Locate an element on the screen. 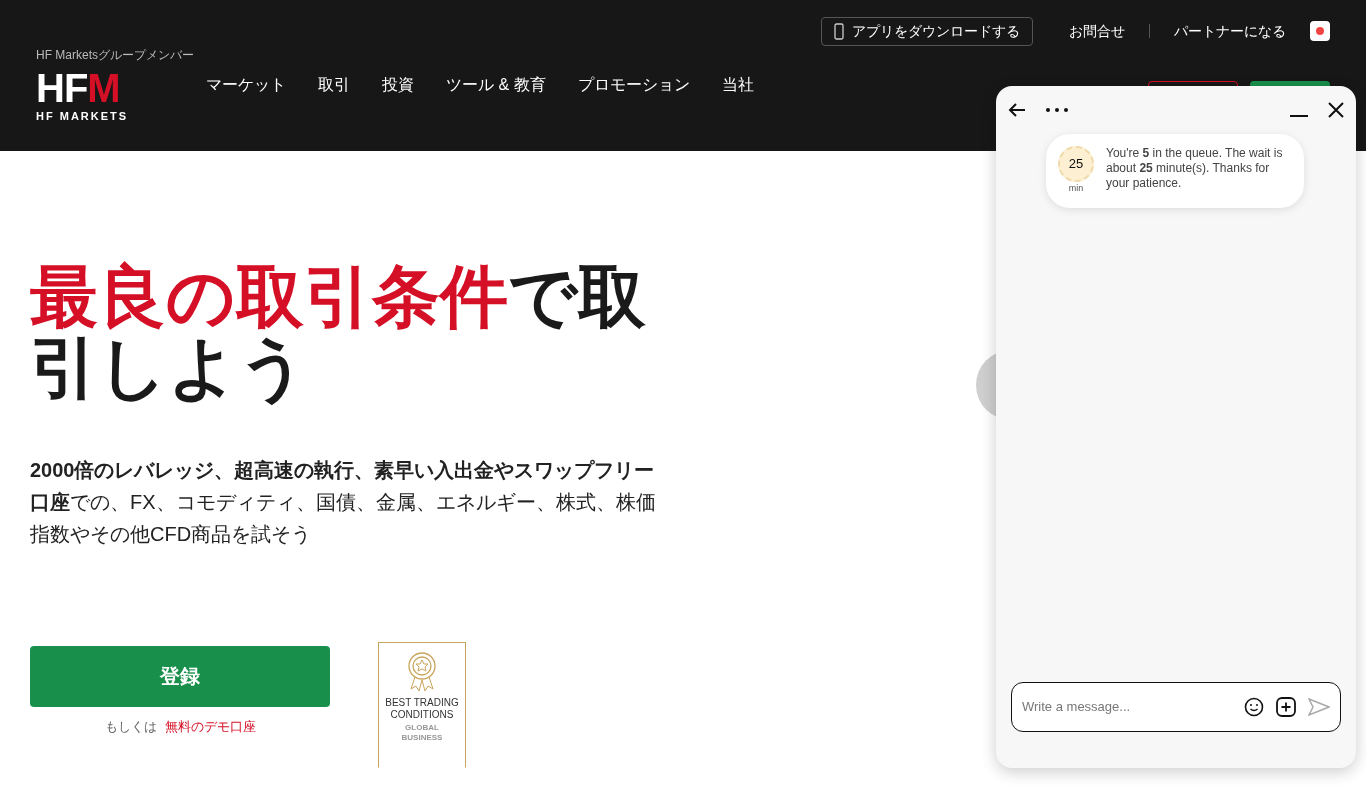 The height and width of the screenshot is (794, 1366). timer-badge: 25 is located at coordinates (1076, 164).